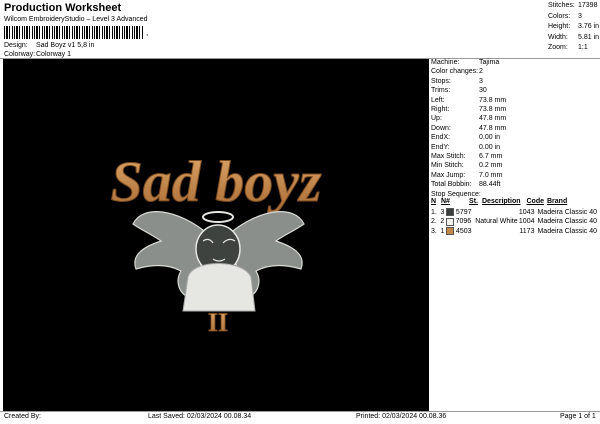 The height and width of the screenshot is (424, 600). I want to click on colorway-row: Colorway: Colorway 1, so click(37, 54).